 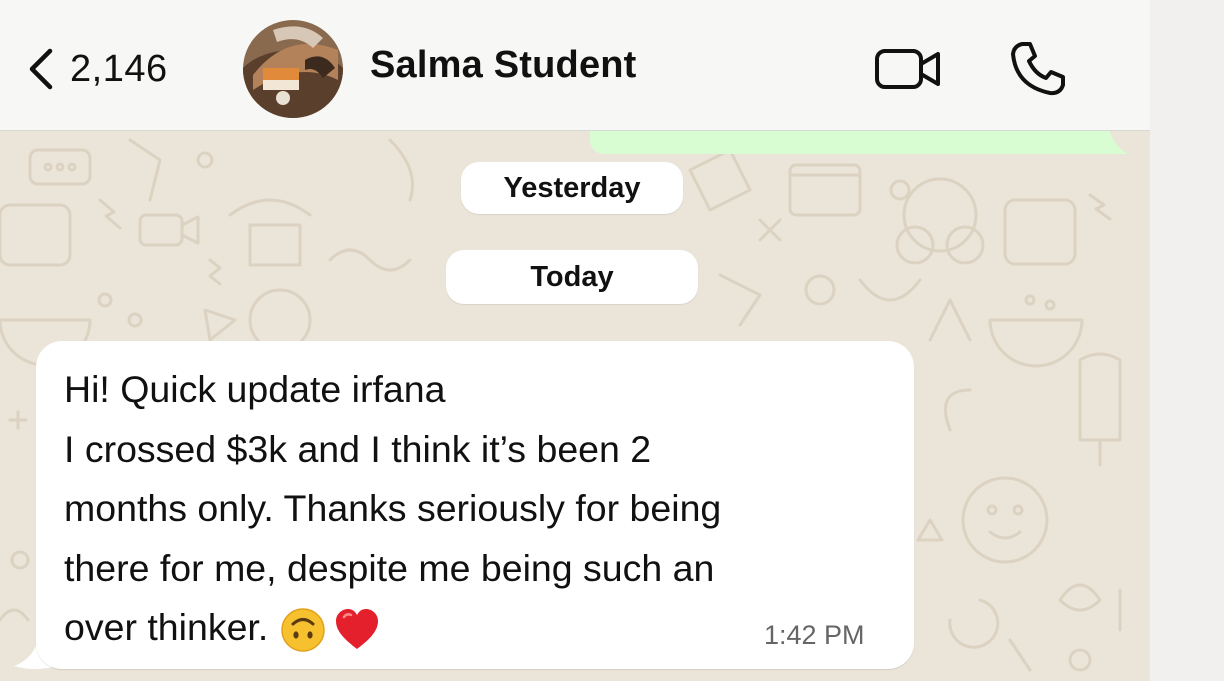 What do you see at coordinates (814, 635) in the screenshot?
I see `message-time: 1:42 PM` at bounding box center [814, 635].